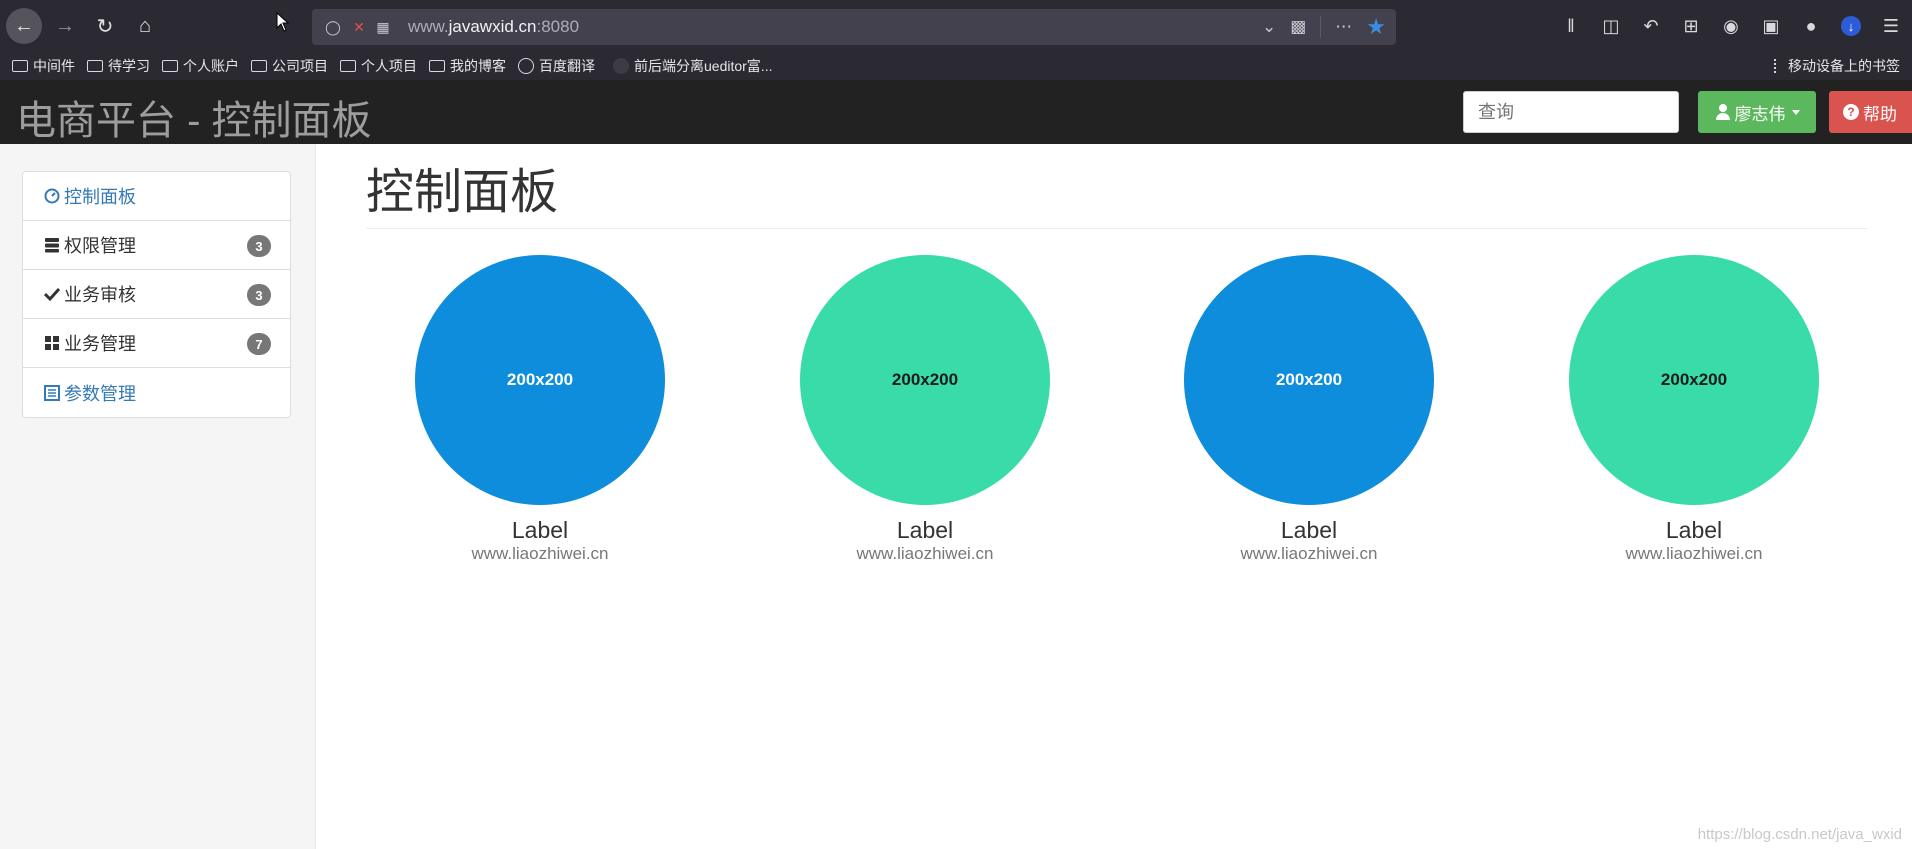  What do you see at coordinates (493, 27) in the screenshot?
I see `url-text: www.javawxid.cn:8080` at bounding box center [493, 27].